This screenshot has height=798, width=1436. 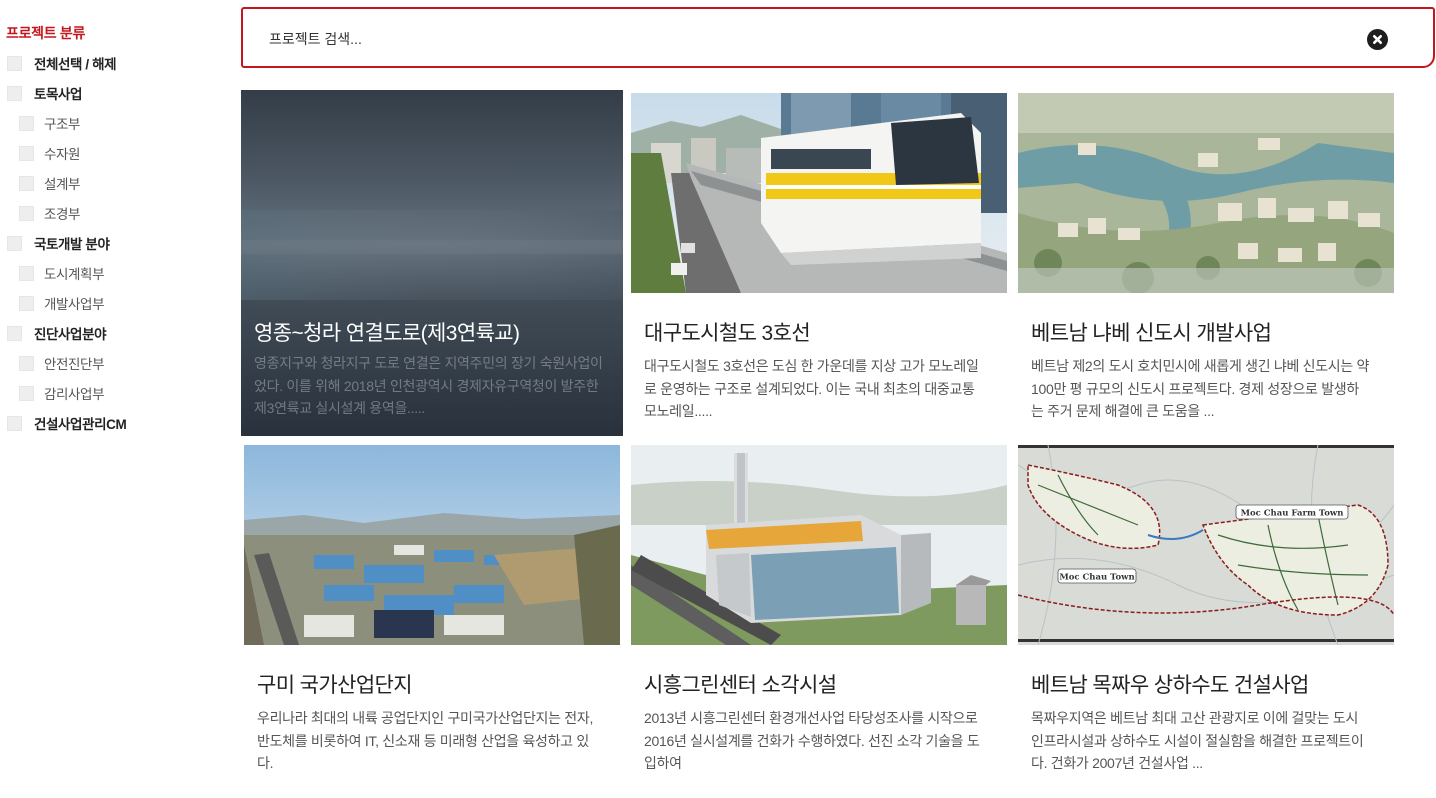 I want to click on category-land-development: 국토개발 분야, so click(x=58, y=243).